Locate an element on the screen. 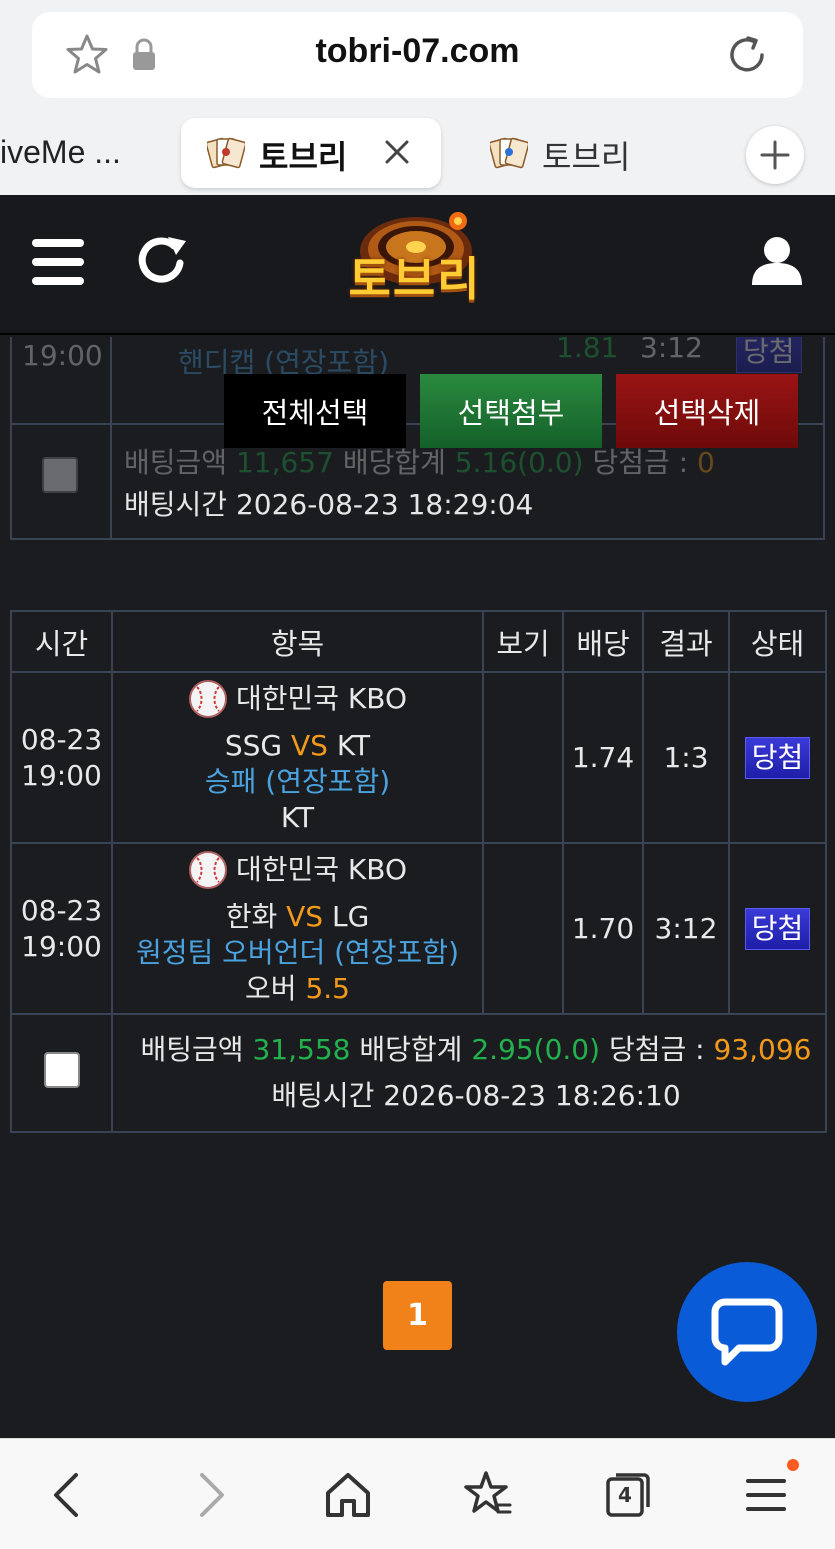  url-text: tobri-07.com is located at coordinates (417, 51).